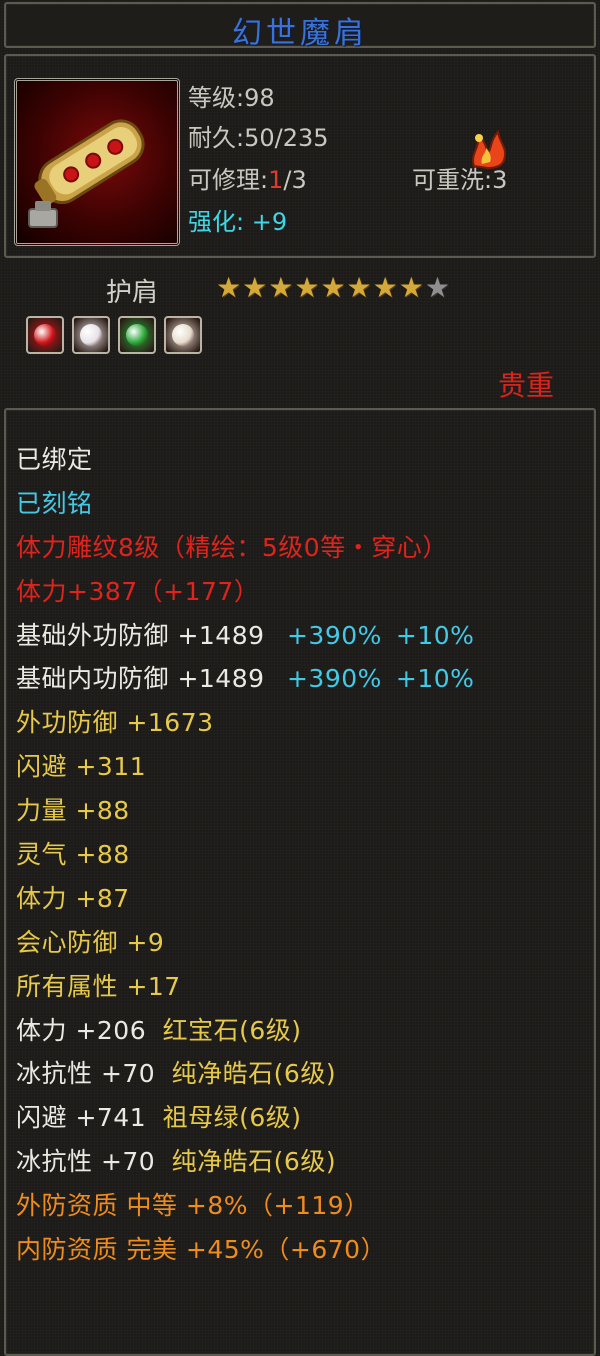  Describe the element at coordinates (73, 855) in the screenshot. I see `attribute-text: 灵气 +88` at that location.